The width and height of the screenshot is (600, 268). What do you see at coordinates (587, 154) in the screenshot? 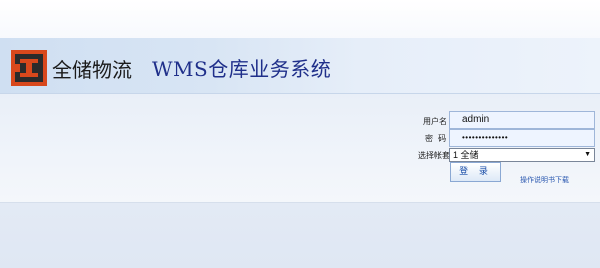
I see `dropdown-arrow-icon: ▼` at bounding box center [587, 154].